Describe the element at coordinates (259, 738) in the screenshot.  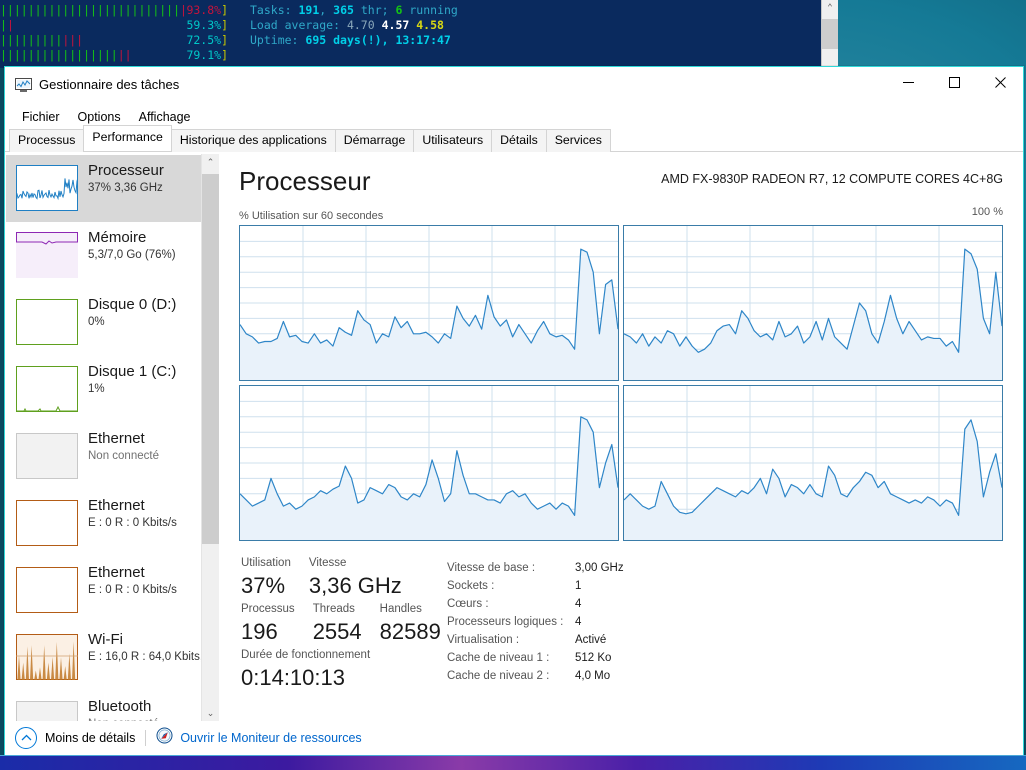
I see `resource-monitor-link: Ouvrir le Moniteur de ressources` at that location.